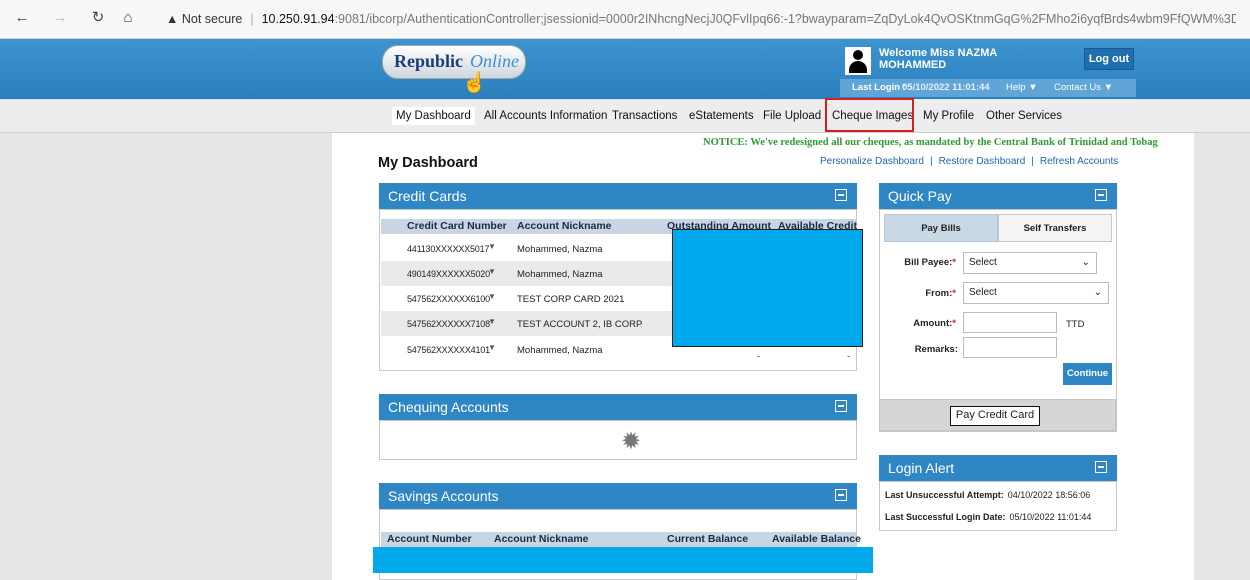 Image resolution: width=1250 pixels, height=580 pixels. What do you see at coordinates (948, 116) in the screenshot?
I see `nav-my-profile: My Profile` at bounding box center [948, 116].